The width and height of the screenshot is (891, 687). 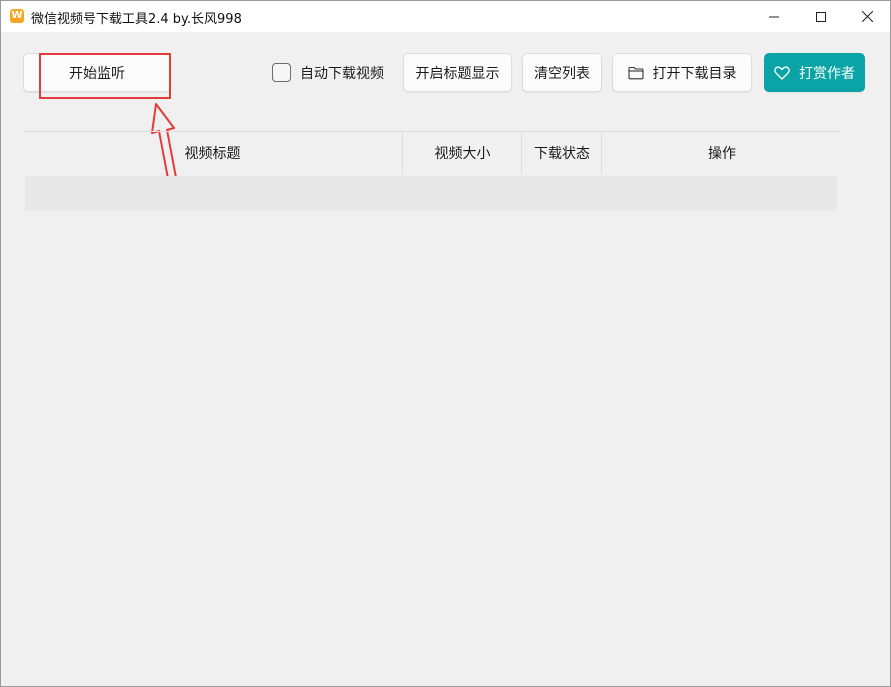 I want to click on auto-download-checkbox, so click(x=281, y=72).